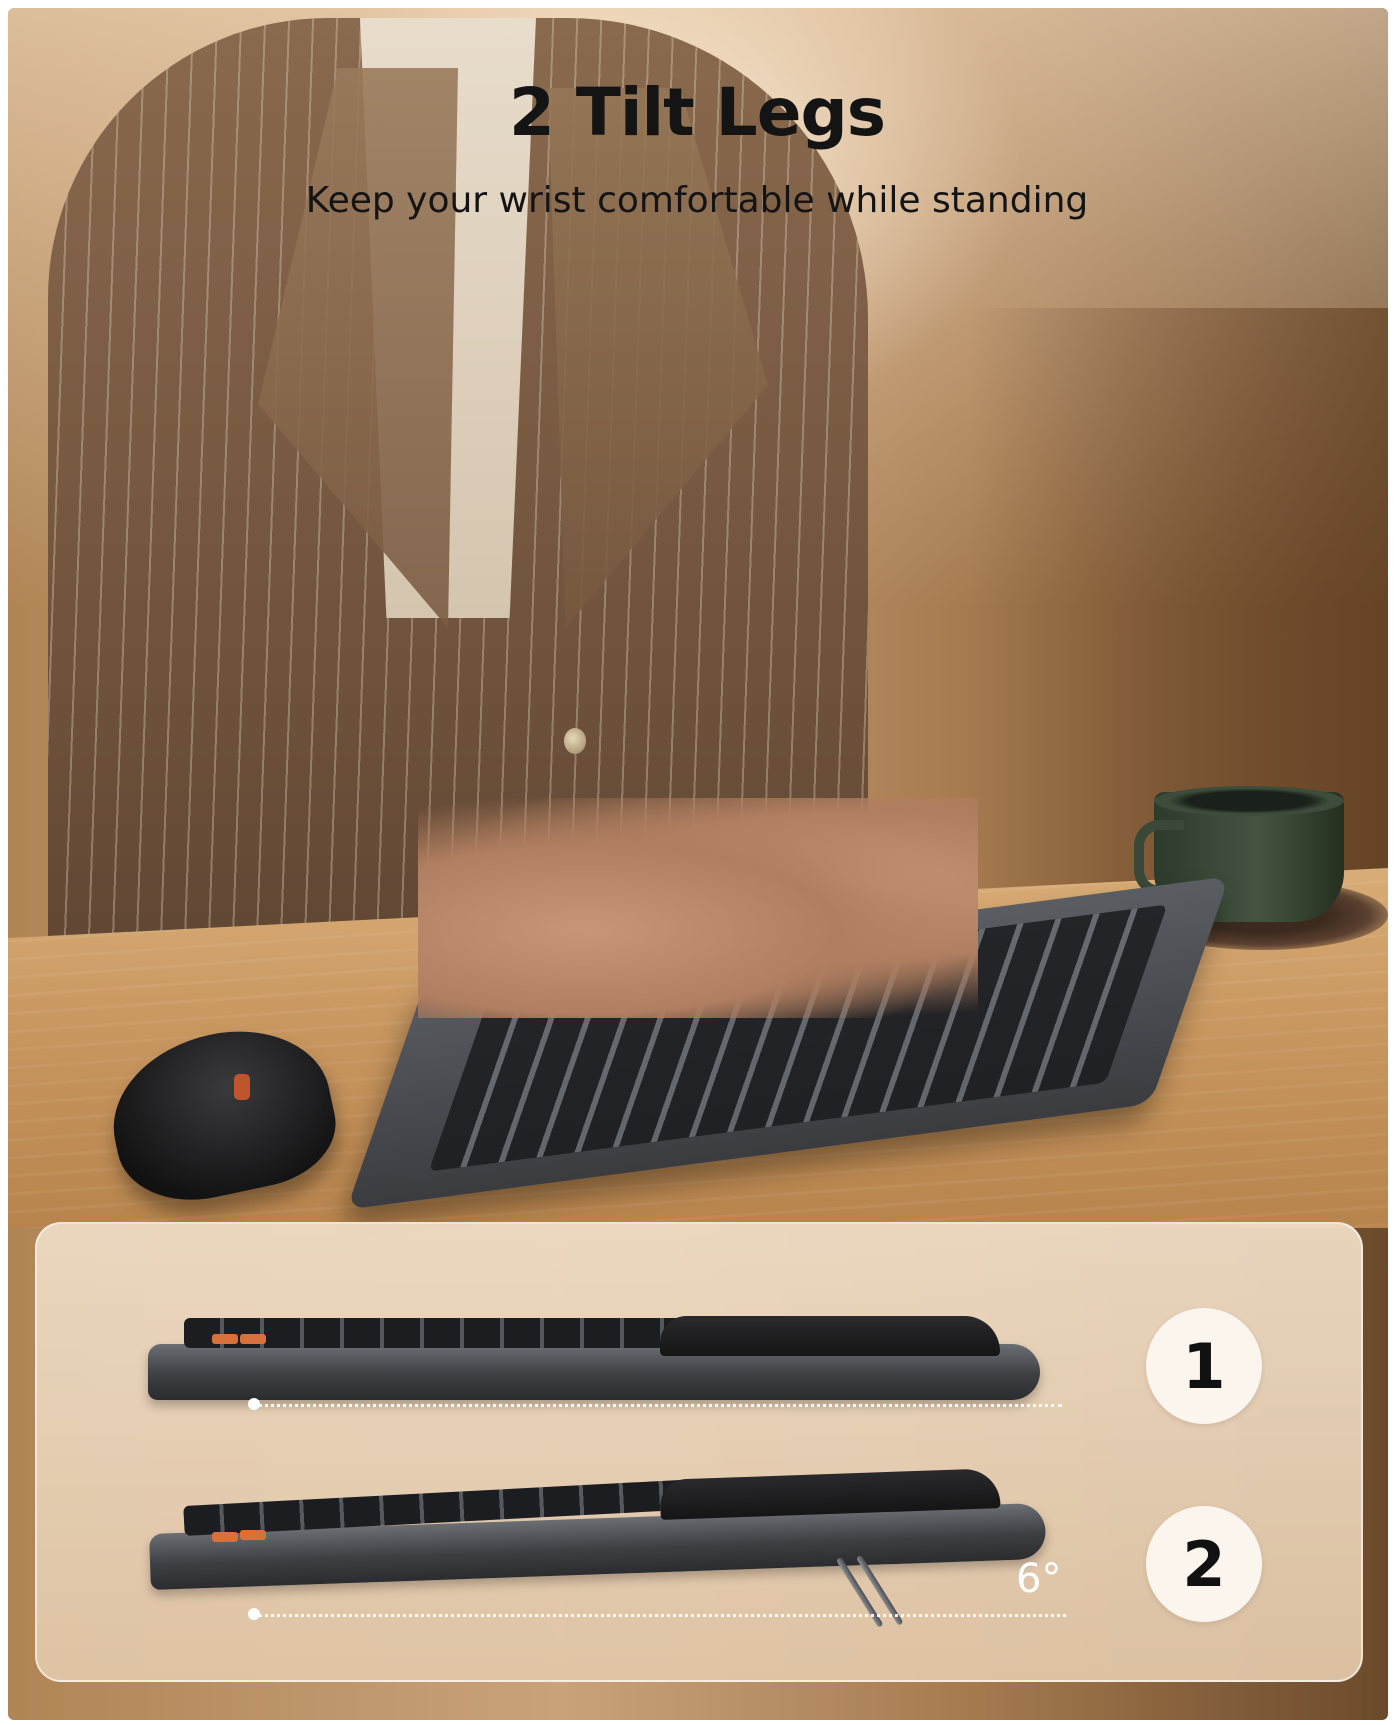 This screenshot has height=1725, width=1394. Describe the element at coordinates (242, 1087) in the screenshot. I see `mouse-scroll-wheel` at that location.